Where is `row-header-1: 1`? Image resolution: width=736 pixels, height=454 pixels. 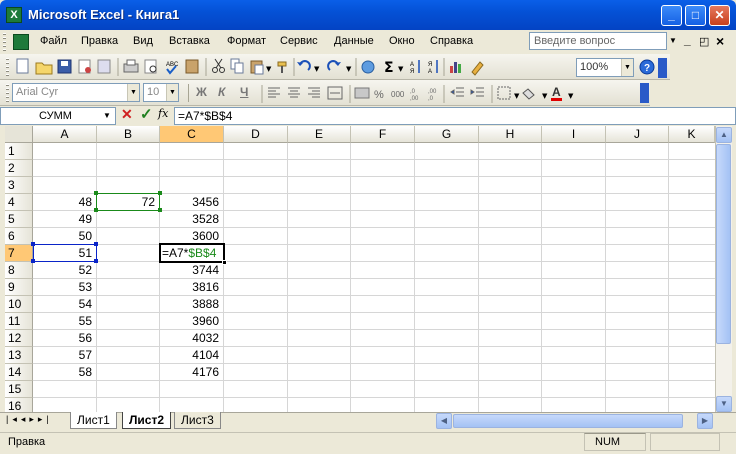
row-header-1: 1 is located at coordinates (19, 151).